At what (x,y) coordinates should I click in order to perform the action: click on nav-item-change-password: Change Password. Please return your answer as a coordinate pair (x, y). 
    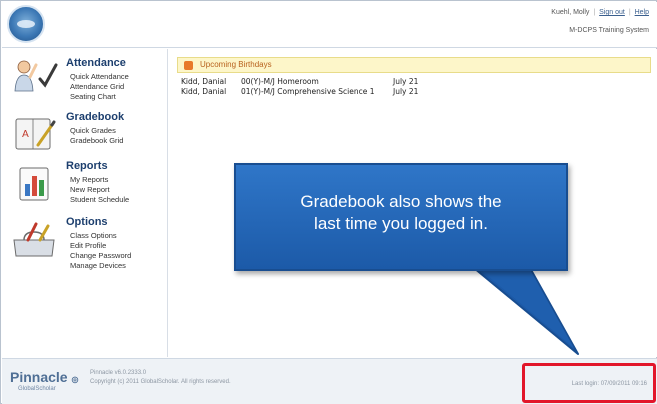
    Looking at the image, I should click on (100, 255).